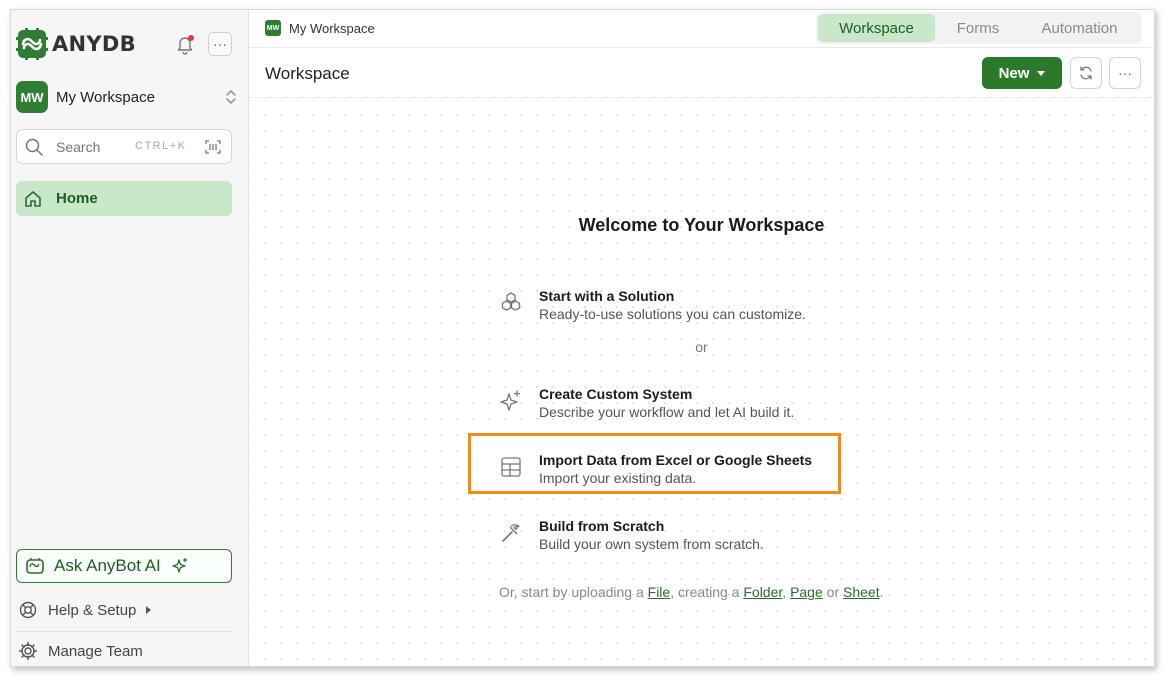 This screenshot has width=1165, height=677. I want to click on view-tabs: Workspace Forms Automation, so click(979, 28).